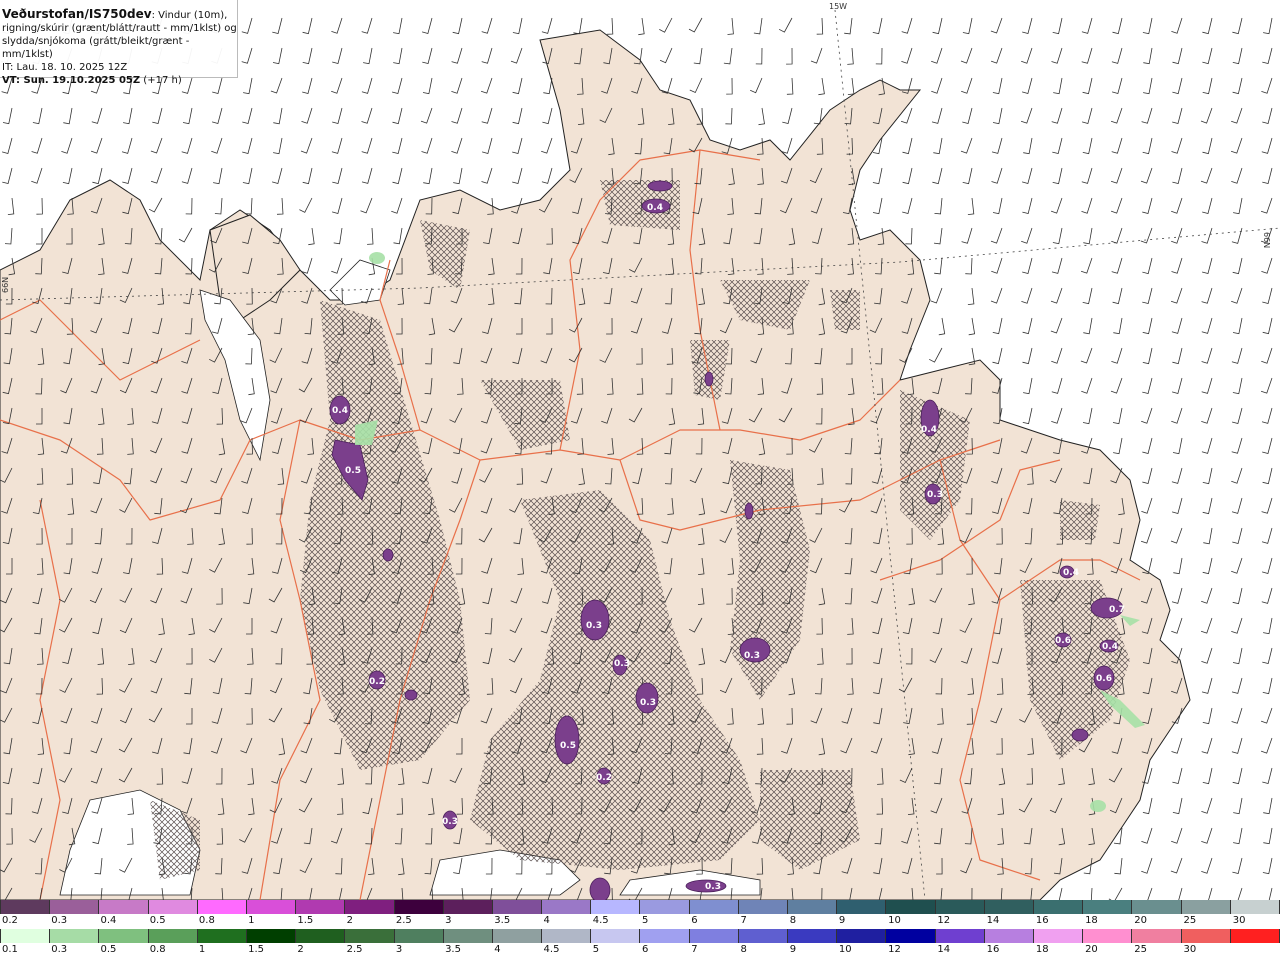  What do you see at coordinates (65, 67) in the screenshot?
I see `init-time: IT: Lau. 18. 10. 2025 12Z` at bounding box center [65, 67].